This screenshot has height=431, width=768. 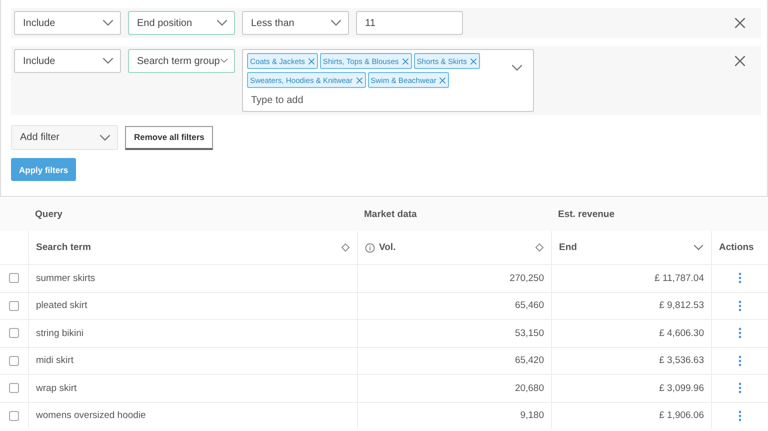 I want to click on column-group-header: Query, so click(x=192, y=214).